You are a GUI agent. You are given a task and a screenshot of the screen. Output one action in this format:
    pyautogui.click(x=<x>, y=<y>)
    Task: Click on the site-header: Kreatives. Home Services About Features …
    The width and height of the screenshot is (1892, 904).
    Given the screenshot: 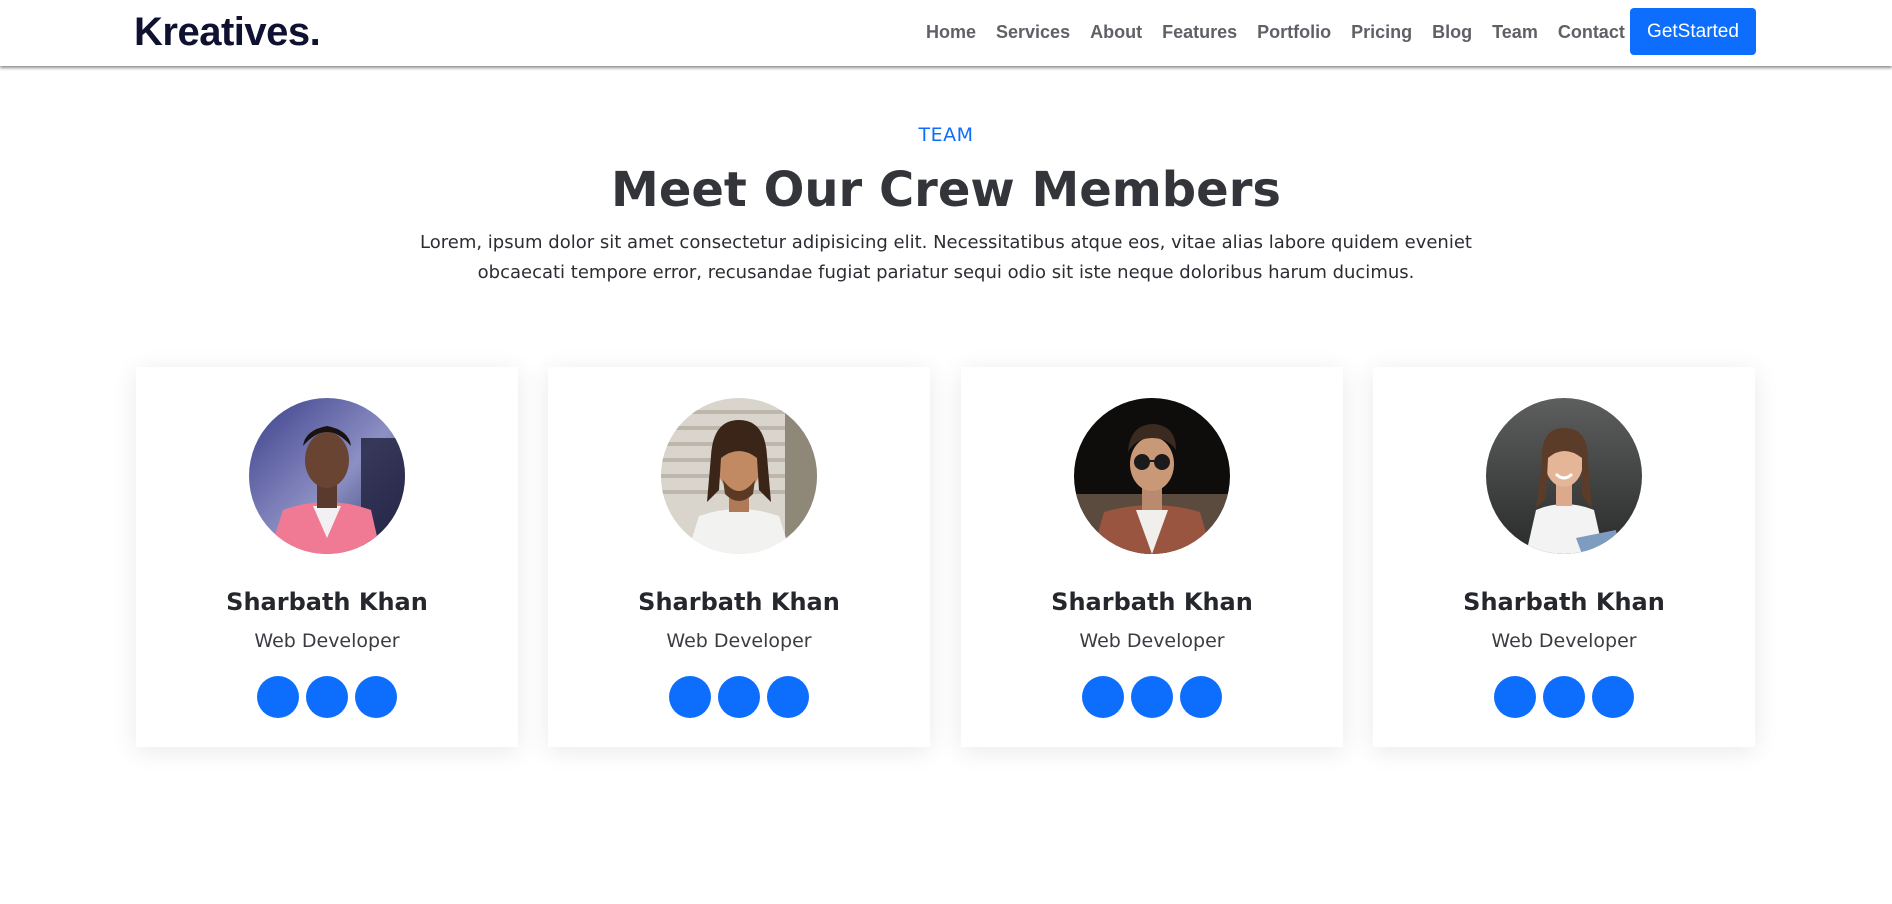 What is the action you would take?
    pyautogui.click(x=946, y=33)
    